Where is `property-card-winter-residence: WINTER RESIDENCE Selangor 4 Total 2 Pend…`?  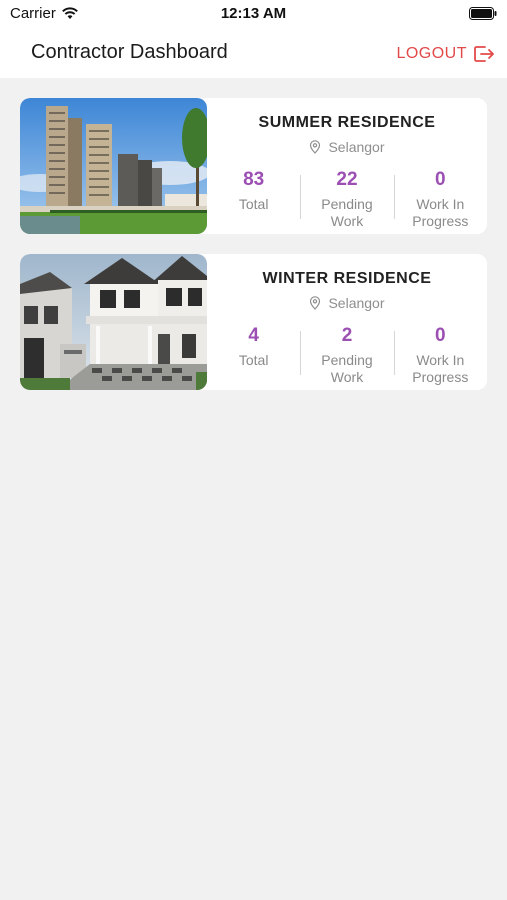 property-card-winter-residence: WINTER RESIDENCE Selangor 4 Total 2 Pend… is located at coordinates (253, 322).